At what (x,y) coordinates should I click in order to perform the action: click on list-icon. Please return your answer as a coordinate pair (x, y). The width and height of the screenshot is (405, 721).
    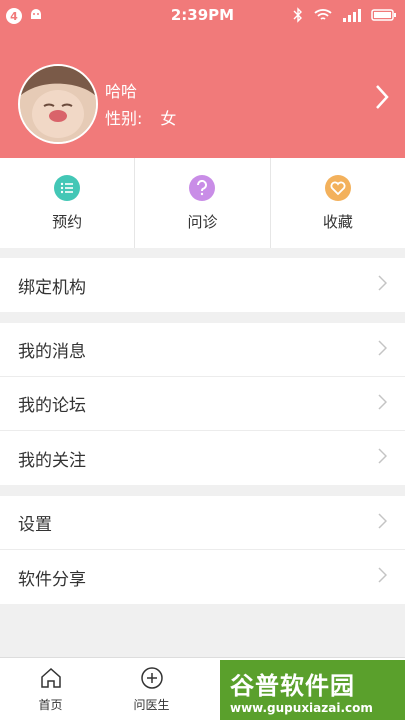
    Looking at the image, I should click on (67, 187).